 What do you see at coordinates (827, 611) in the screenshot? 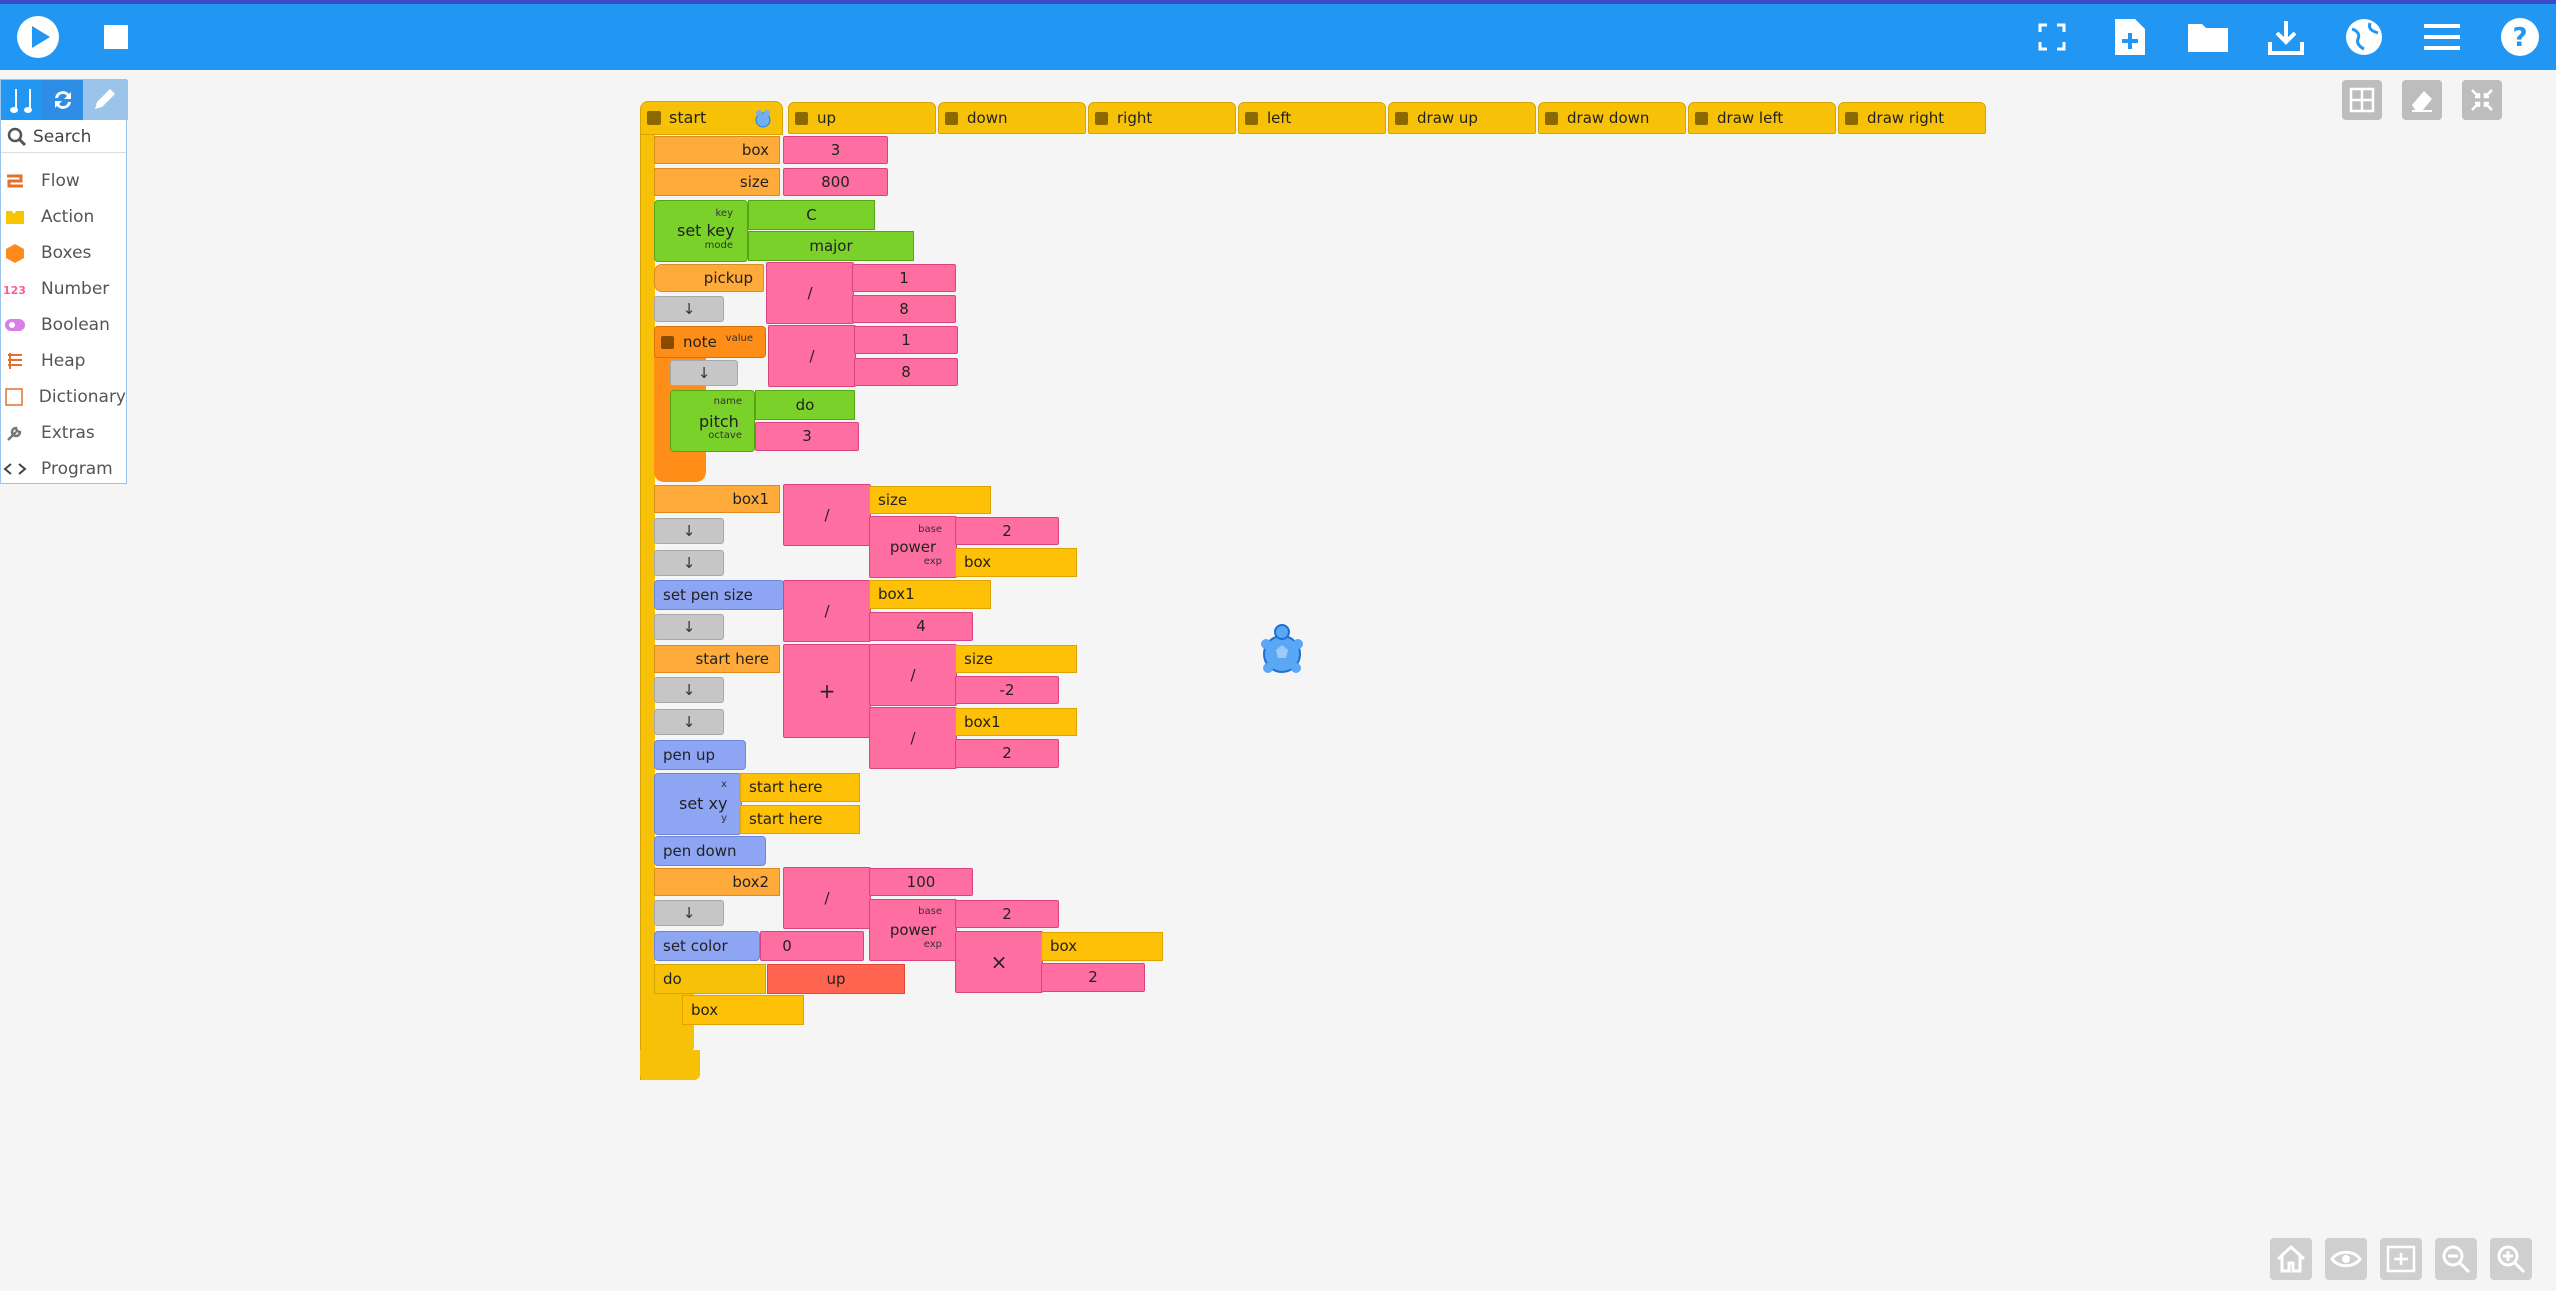
I see `pen-size-divide: /` at bounding box center [827, 611].